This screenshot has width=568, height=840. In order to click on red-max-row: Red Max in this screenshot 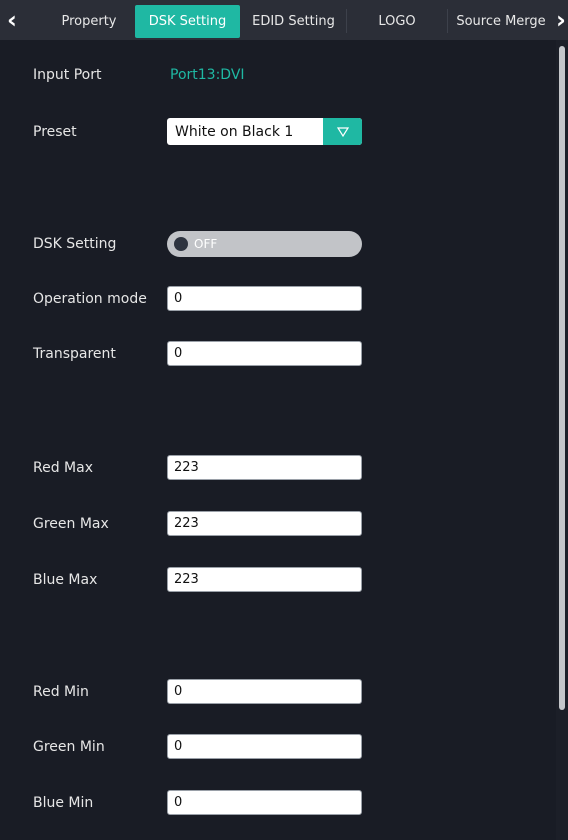, I will do `click(278, 468)`.